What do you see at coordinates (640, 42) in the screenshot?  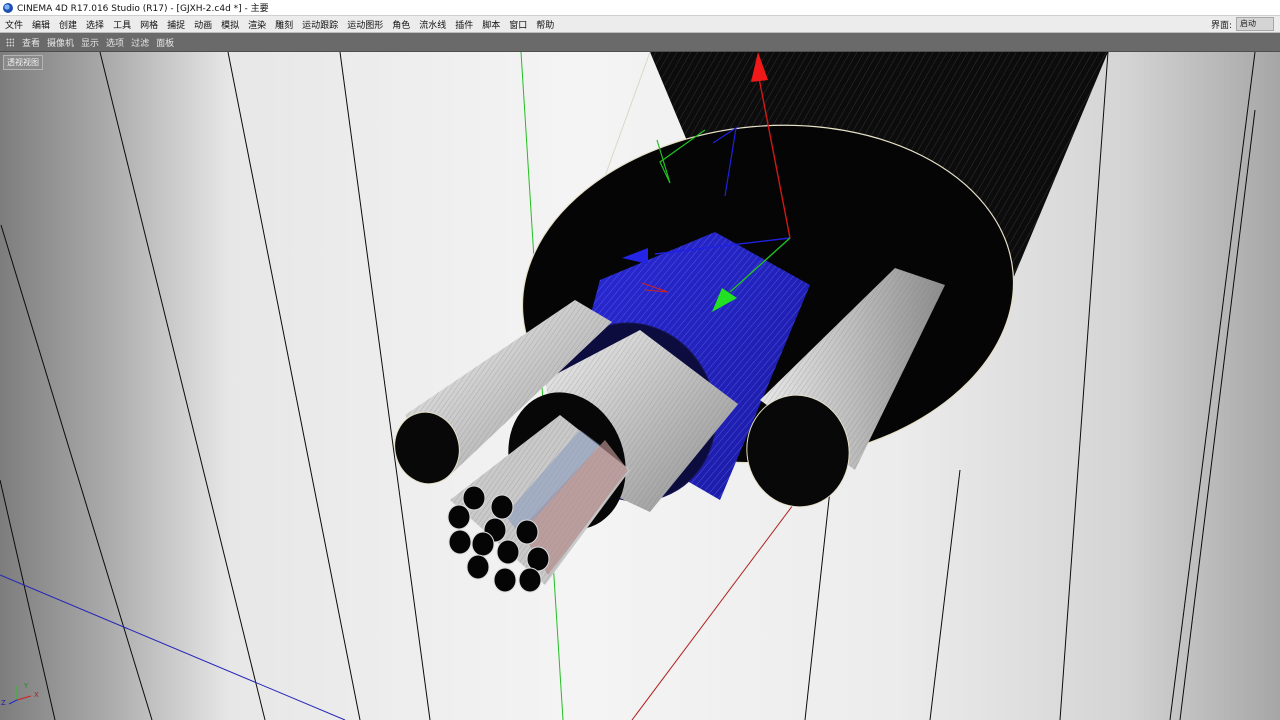 I see `viewport-menu-bar: 查看 摄像机 显示 选项 过滤 面板` at bounding box center [640, 42].